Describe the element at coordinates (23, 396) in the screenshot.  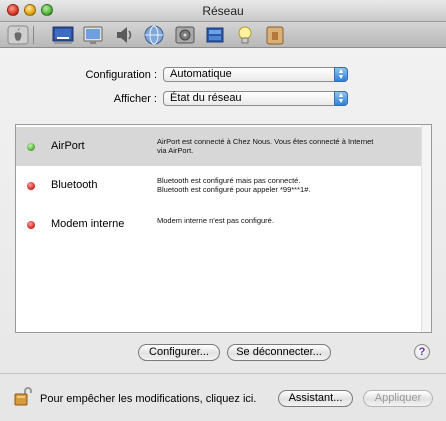
I see `lock-icon` at that location.